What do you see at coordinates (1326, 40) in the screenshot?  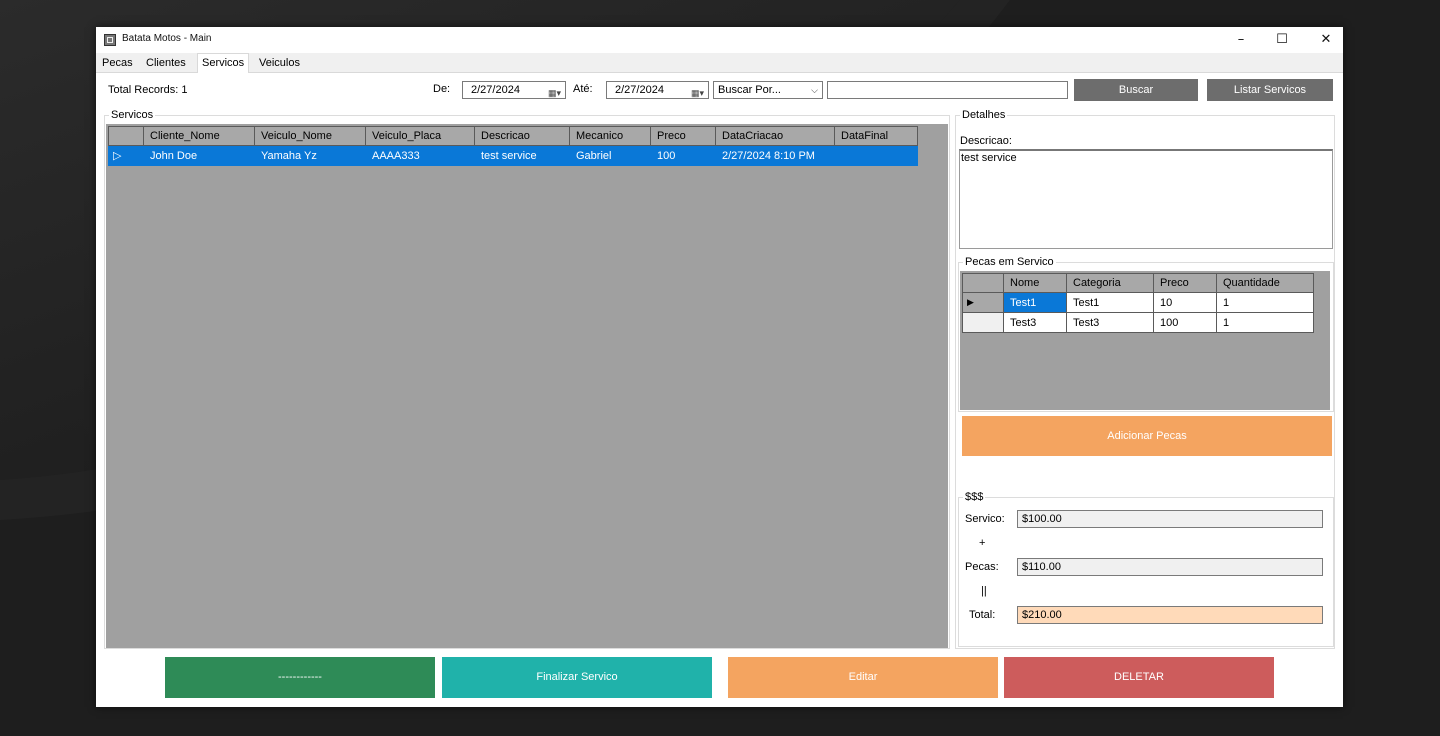 I see `close-button: ✕` at bounding box center [1326, 40].